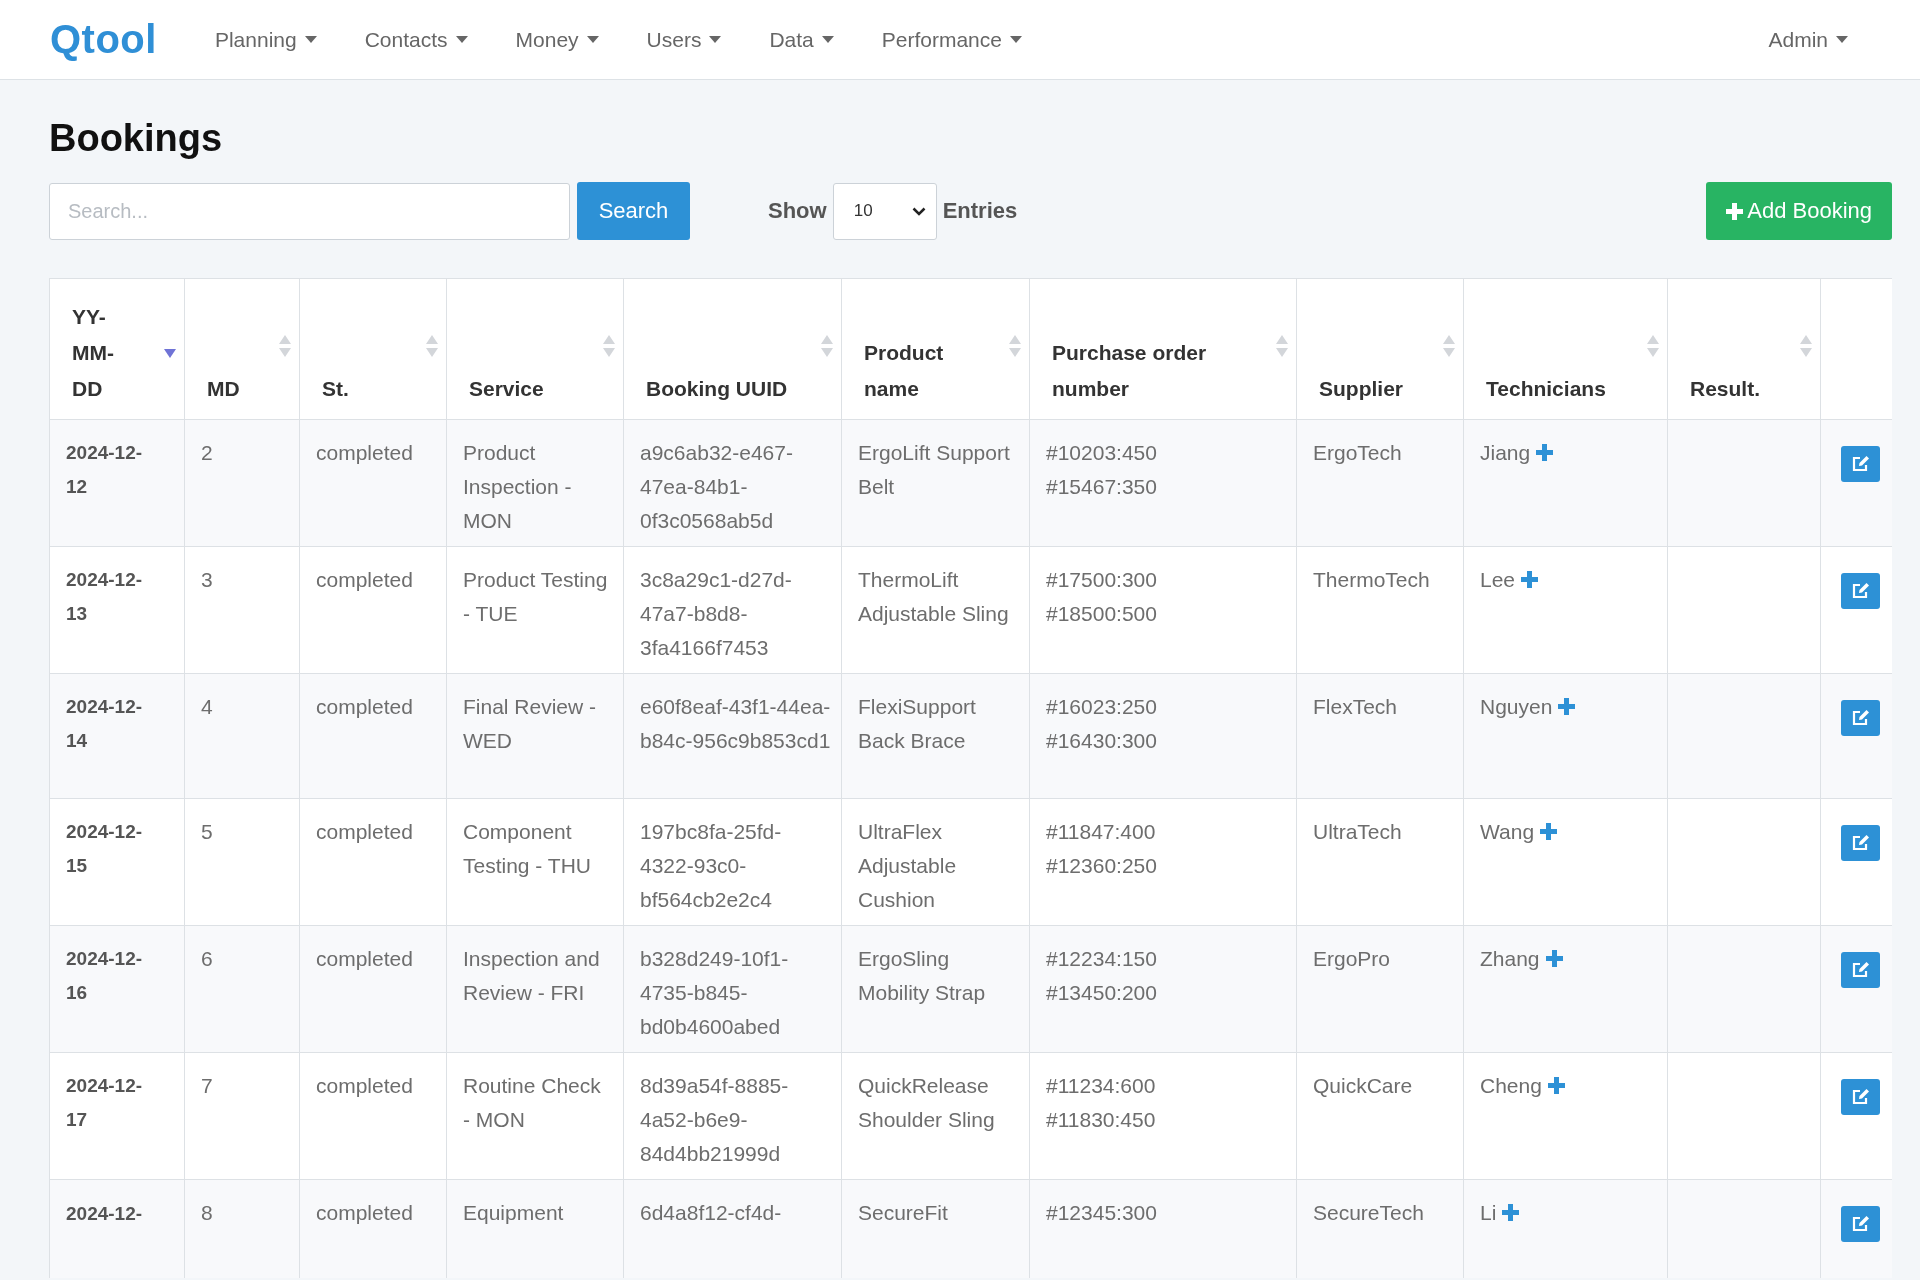 This screenshot has width=1920, height=1280. I want to click on booking-date: 2024-12-16, so click(105, 976).